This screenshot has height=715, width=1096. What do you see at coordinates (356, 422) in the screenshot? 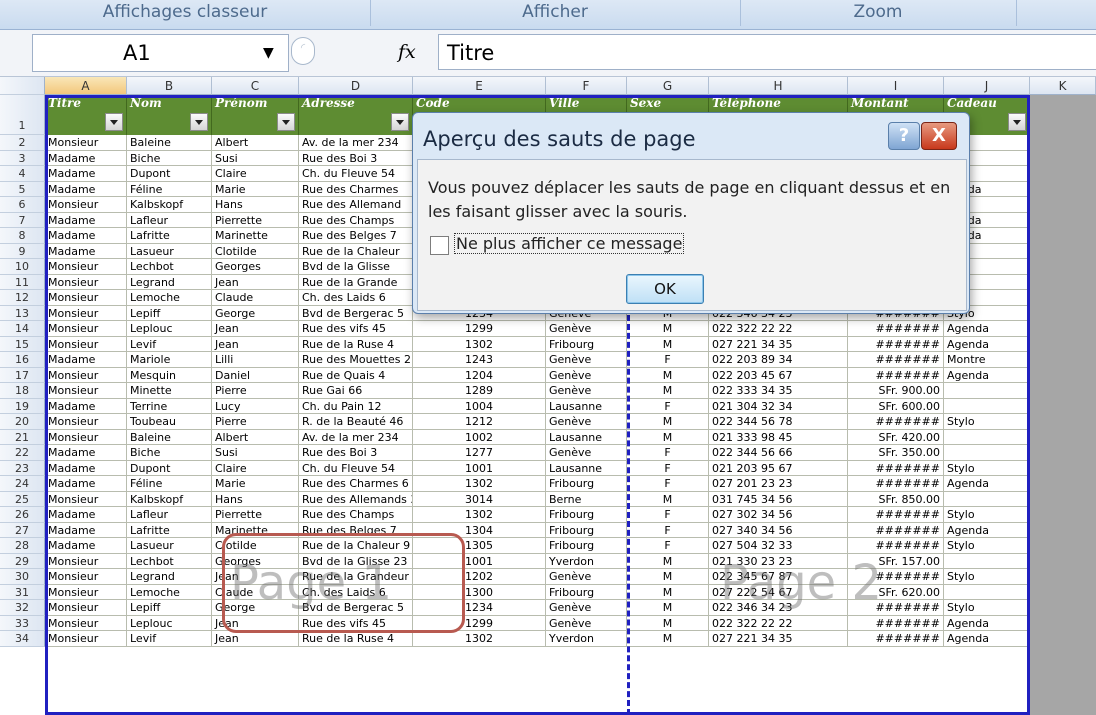
I see `table-cell: R. de la Beauté 46` at bounding box center [356, 422].